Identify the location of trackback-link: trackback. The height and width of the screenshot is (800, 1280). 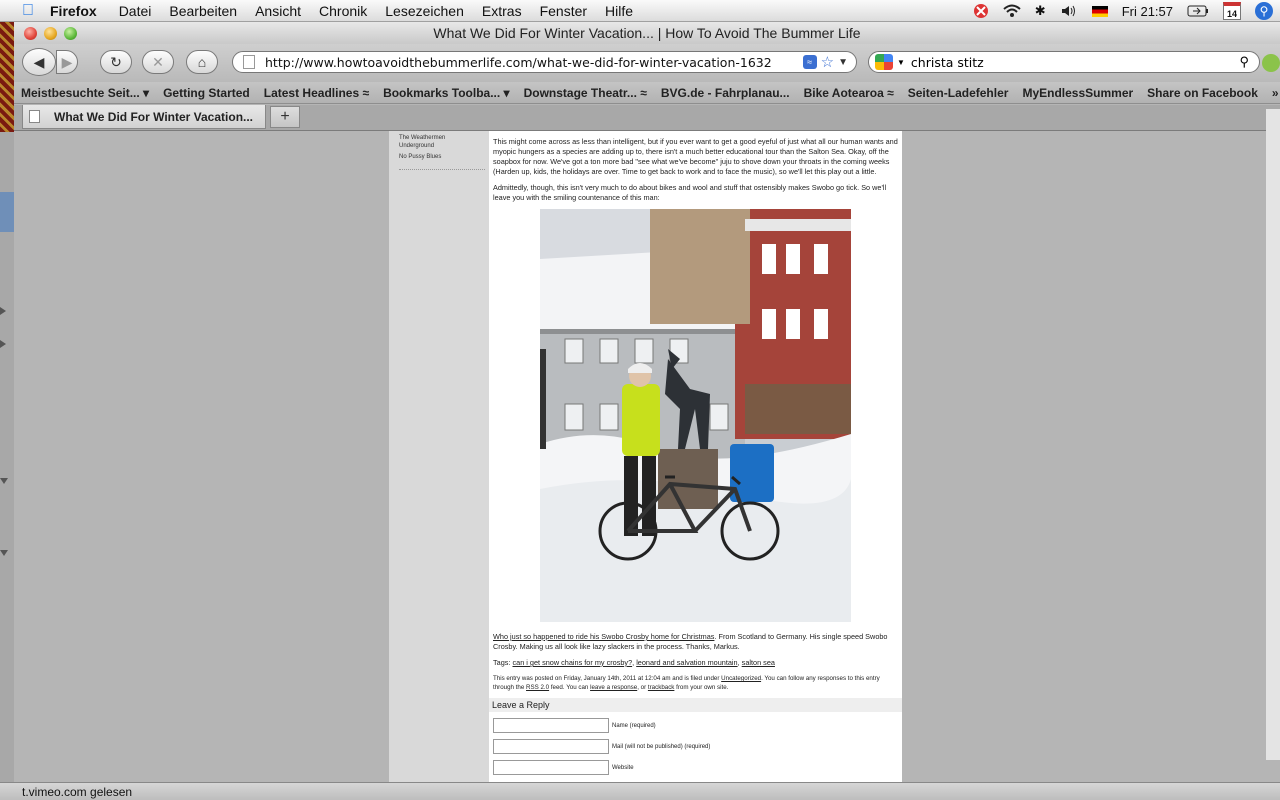
(661, 687).